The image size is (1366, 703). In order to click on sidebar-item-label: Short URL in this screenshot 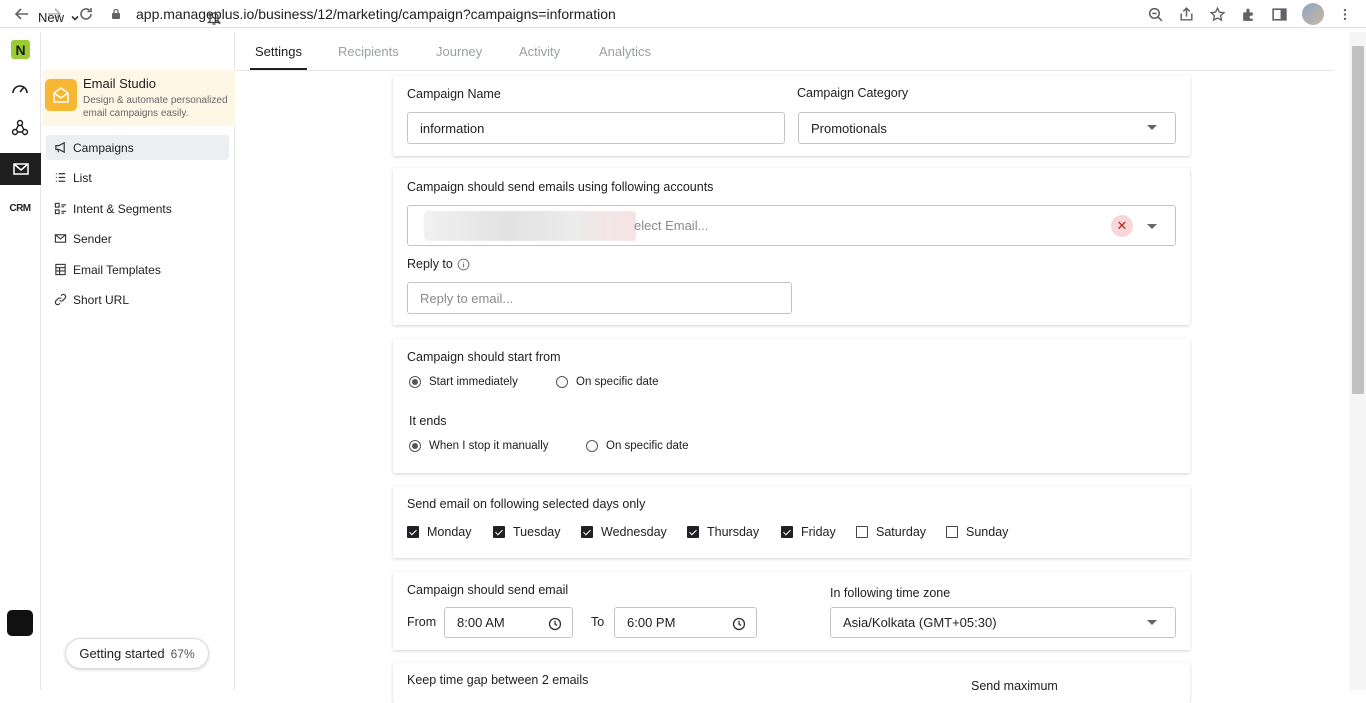, I will do `click(101, 299)`.